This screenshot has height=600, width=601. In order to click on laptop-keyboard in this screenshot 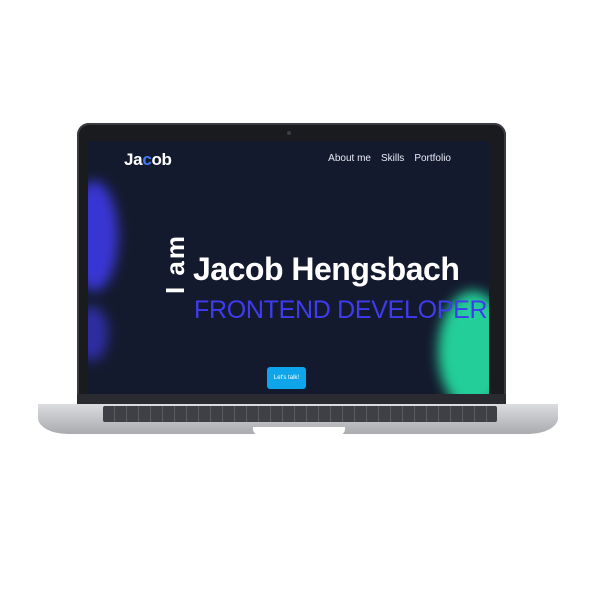, I will do `click(300, 414)`.